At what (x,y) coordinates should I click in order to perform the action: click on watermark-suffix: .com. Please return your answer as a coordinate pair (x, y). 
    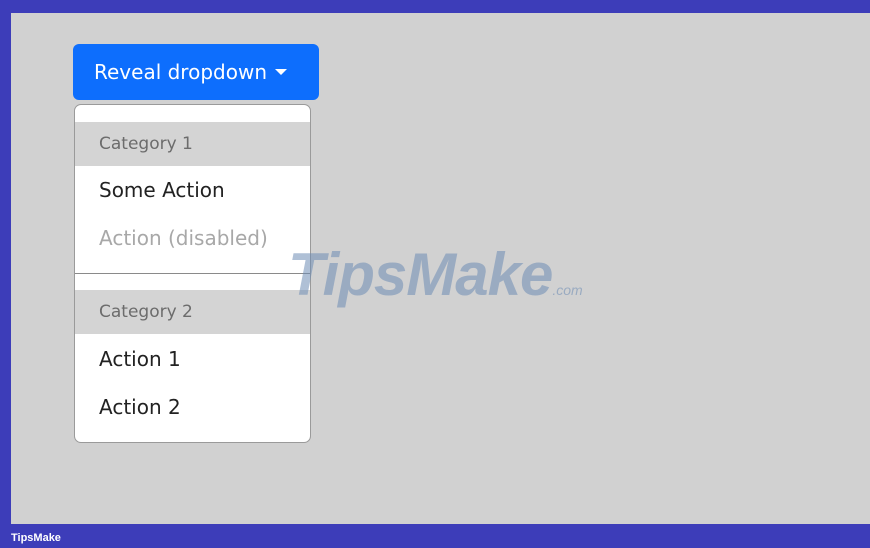
    Looking at the image, I should click on (567, 290).